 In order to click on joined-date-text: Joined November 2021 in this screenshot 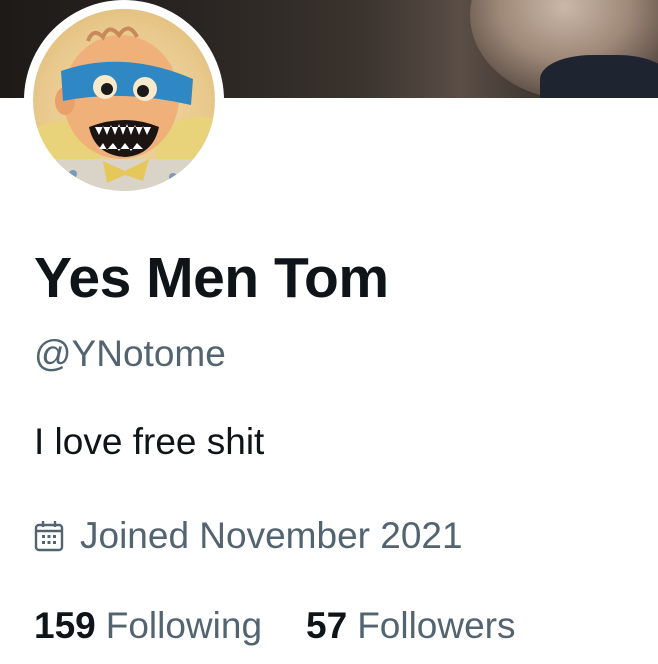, I will do `click(271, 535)`.